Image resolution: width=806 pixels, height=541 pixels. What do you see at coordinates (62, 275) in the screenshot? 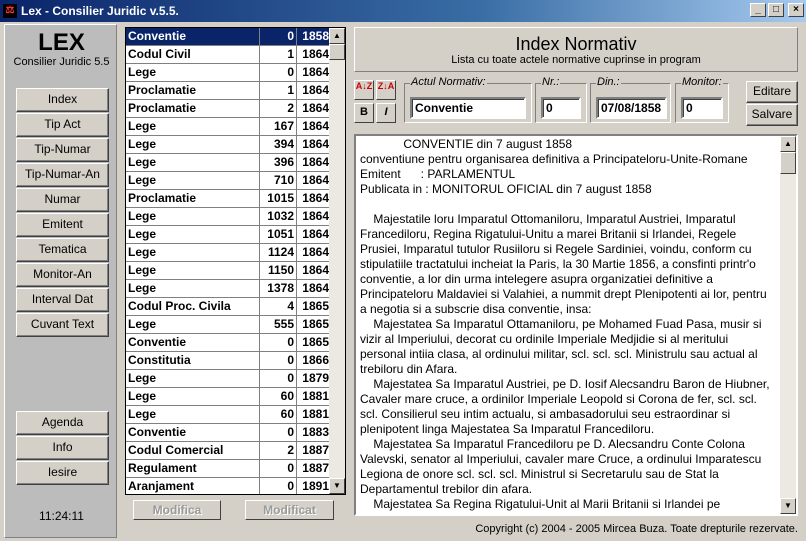
I see `nav-monitor-an-button: Monitor-An` at bounding box center [62, 275].